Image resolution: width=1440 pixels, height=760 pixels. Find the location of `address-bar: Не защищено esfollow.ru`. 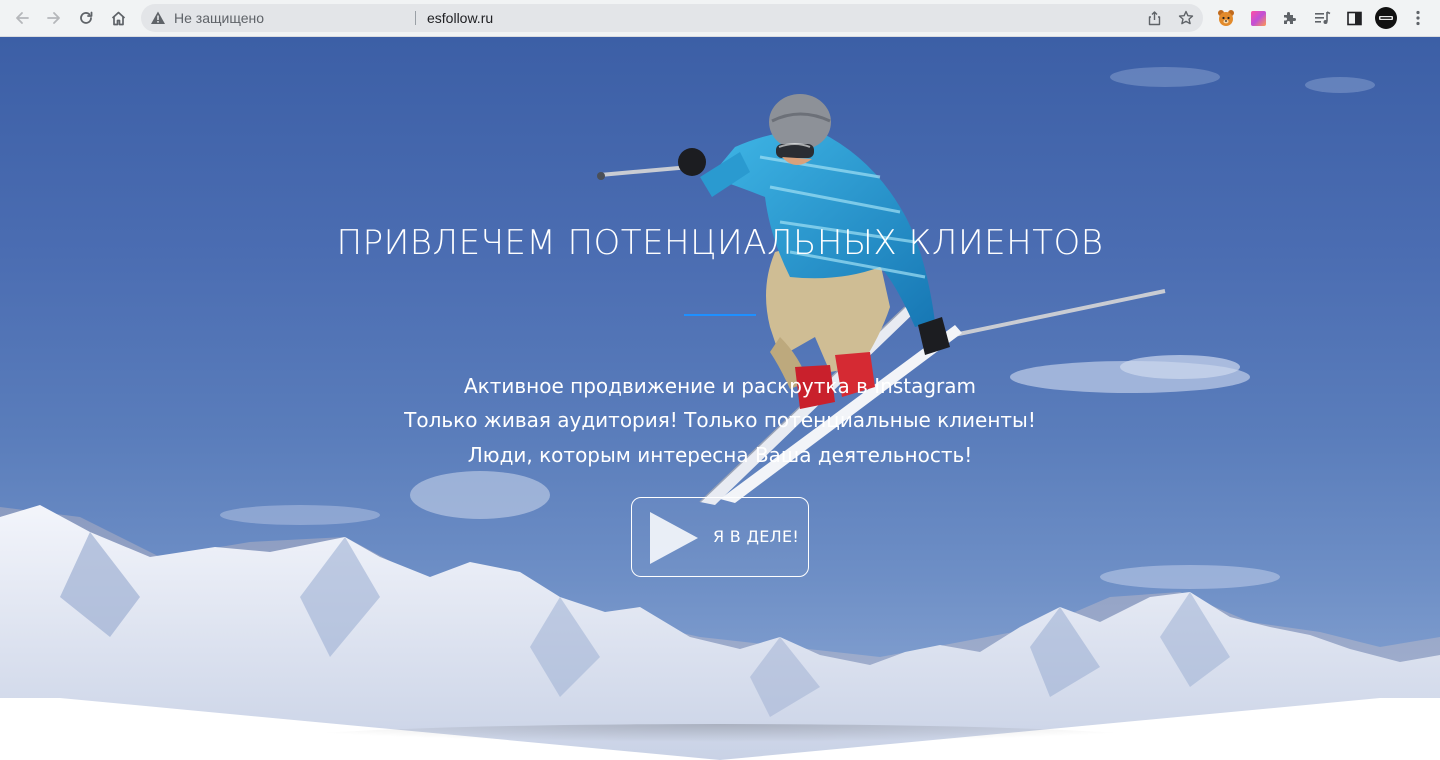

address-bar: Не защищено esfollow.ru is located at coordinates (672, 18).